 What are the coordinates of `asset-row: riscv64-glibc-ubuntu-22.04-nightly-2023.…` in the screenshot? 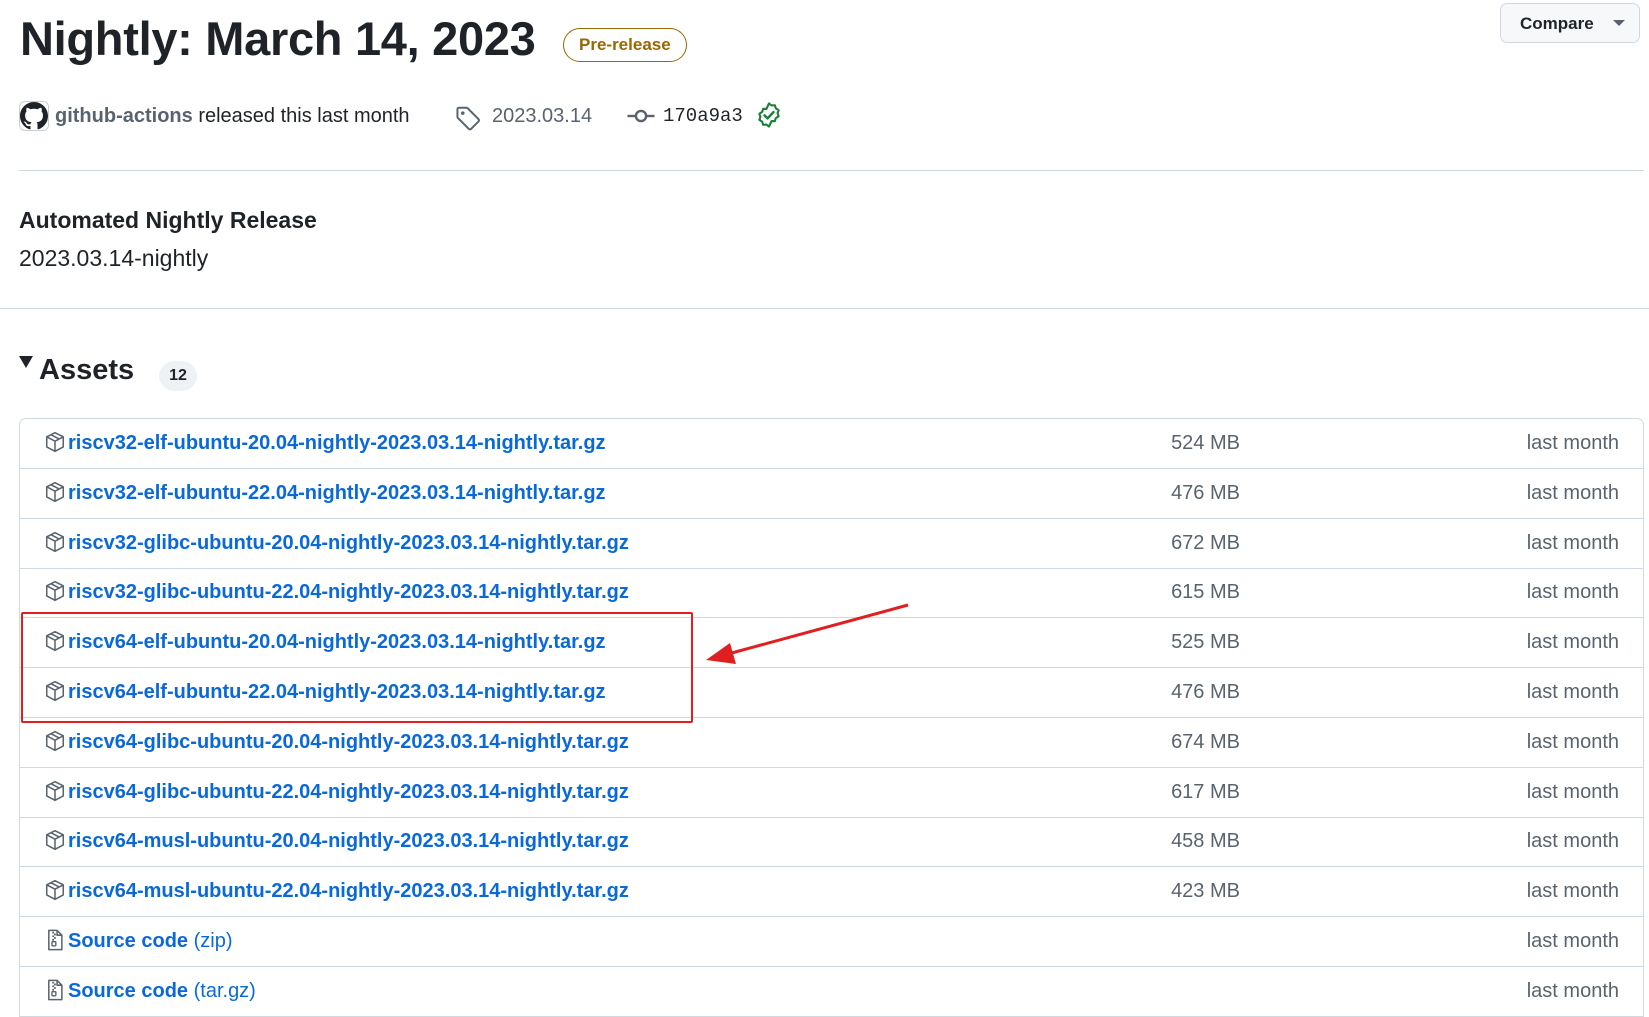 It's located at (831, 793).